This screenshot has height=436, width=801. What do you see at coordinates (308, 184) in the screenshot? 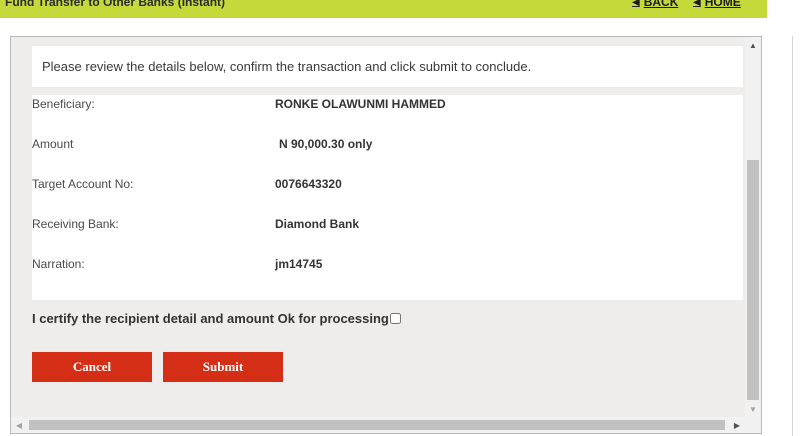
I see `detail-value: 0076643320` at bounding box center [308, 184].